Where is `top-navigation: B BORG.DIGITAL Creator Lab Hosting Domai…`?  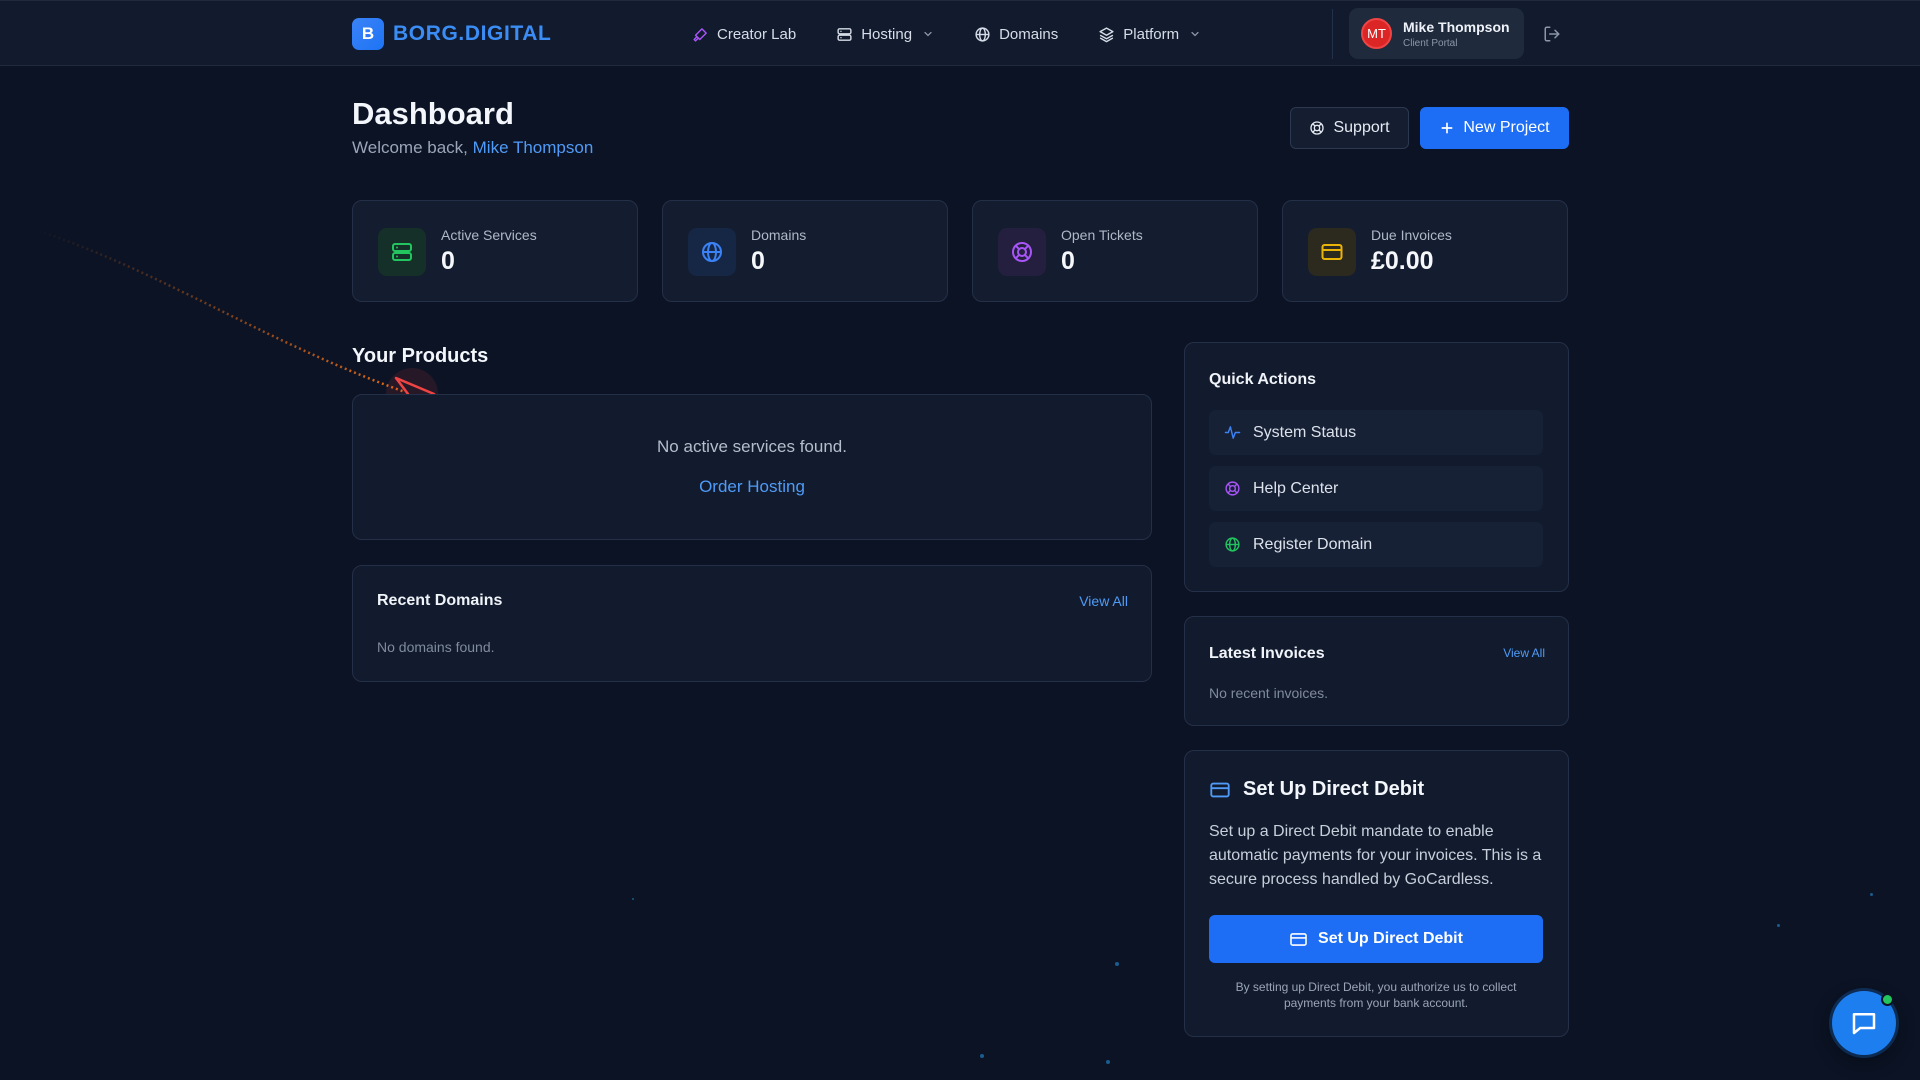
top-navigation: B BORG.DIGITAL Creator Lab Hosting Domai… is located at coordinates (960, 33).